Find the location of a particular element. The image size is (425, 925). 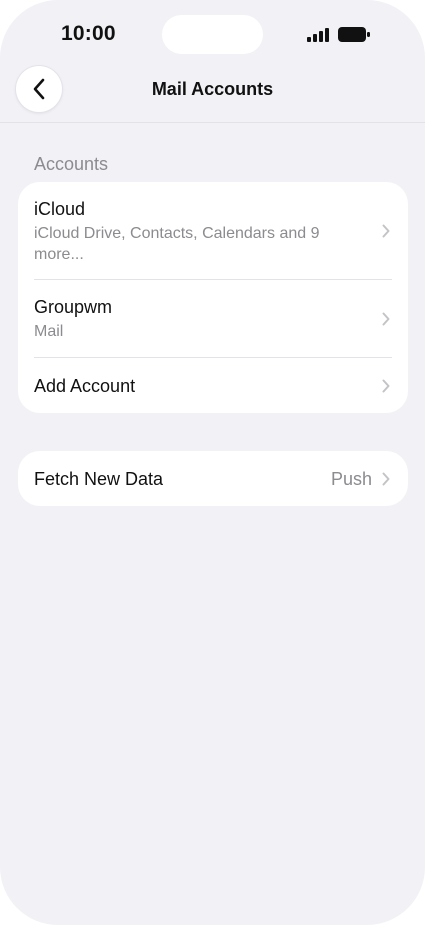

page-title: Mail Accounts is located at coordinates (212, 89).